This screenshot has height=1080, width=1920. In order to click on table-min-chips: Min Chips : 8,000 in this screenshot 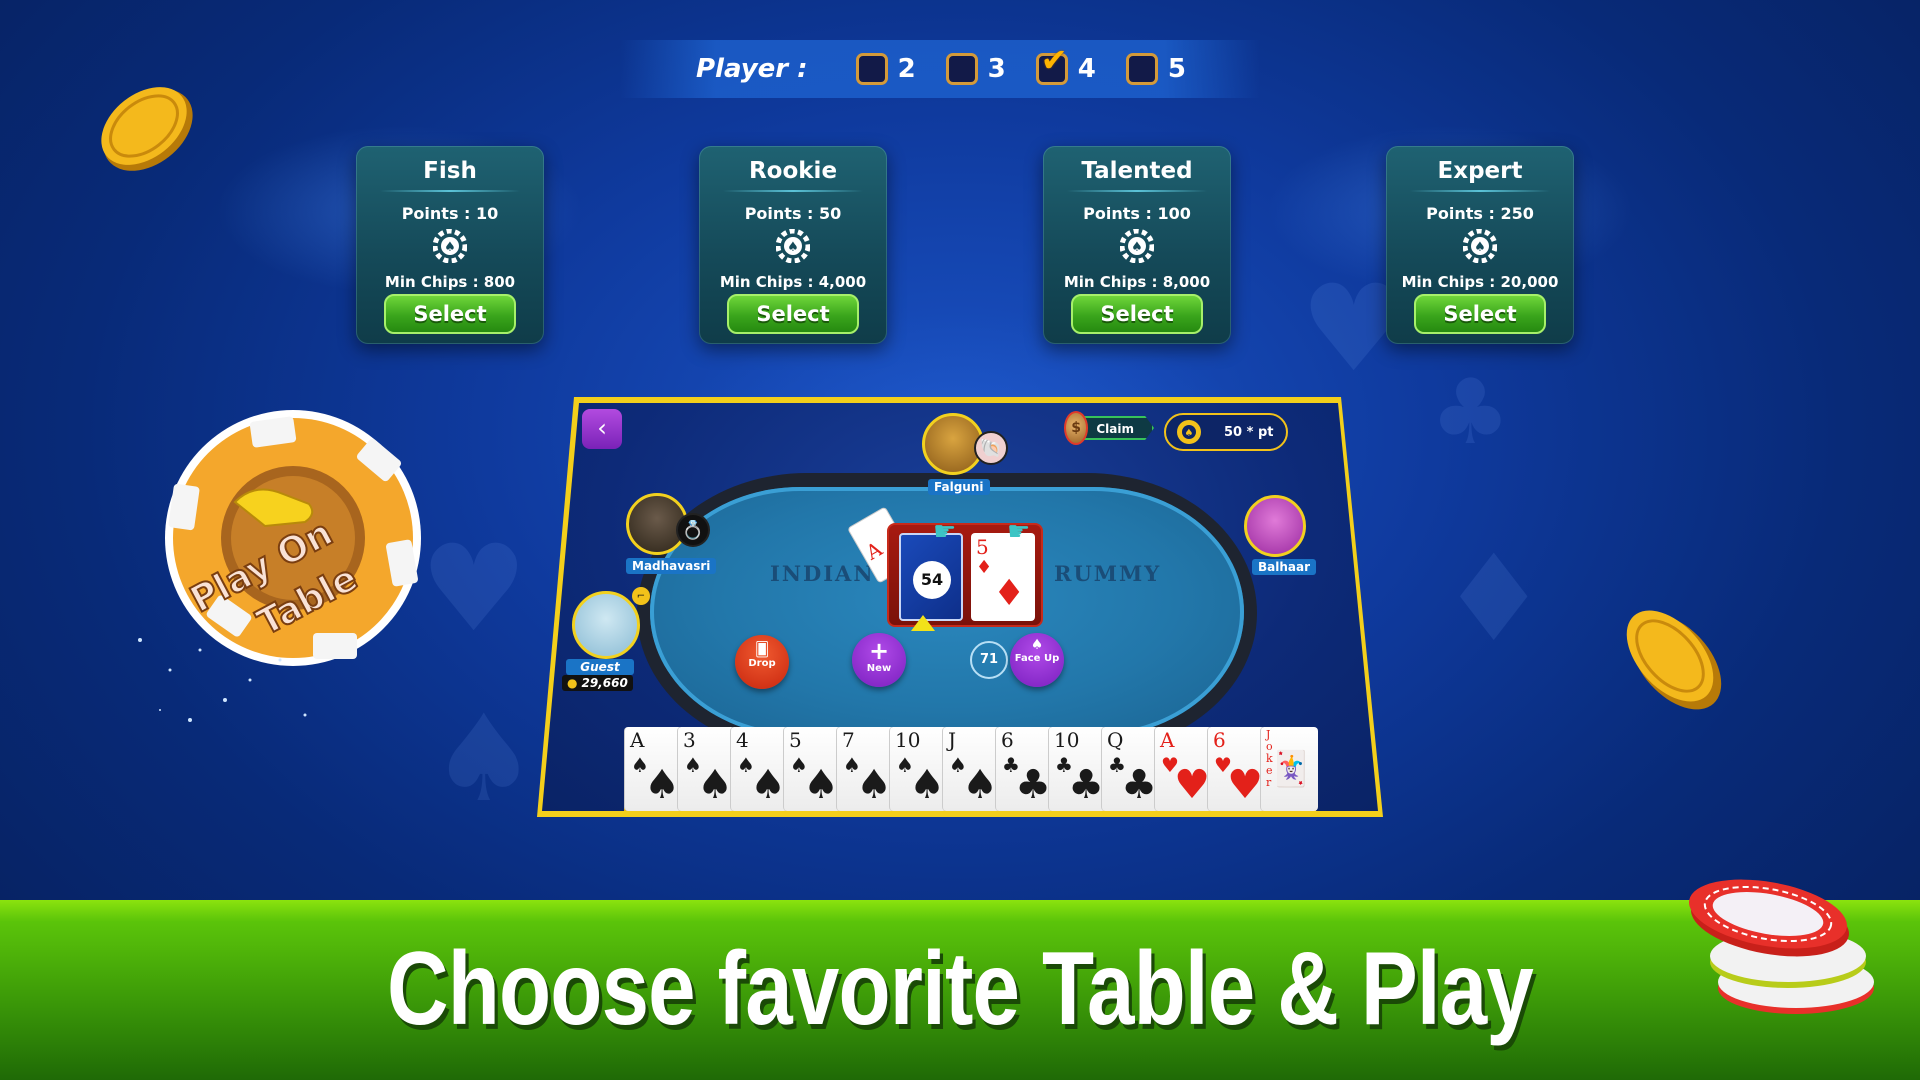, I will do `click(1137, 282)`.